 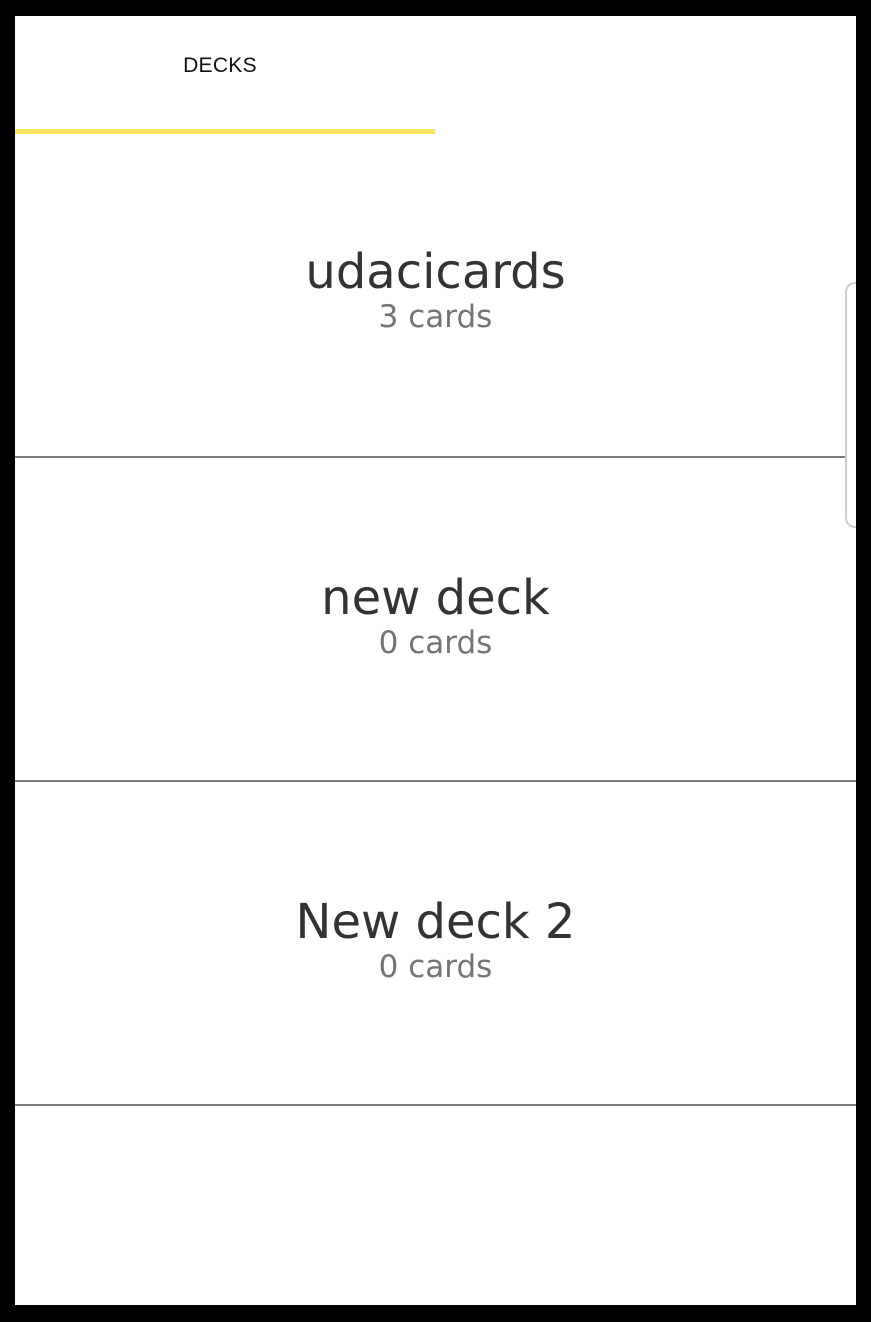 I want to click on deck-card-count: 3 cards, so click(x=435, y=317).